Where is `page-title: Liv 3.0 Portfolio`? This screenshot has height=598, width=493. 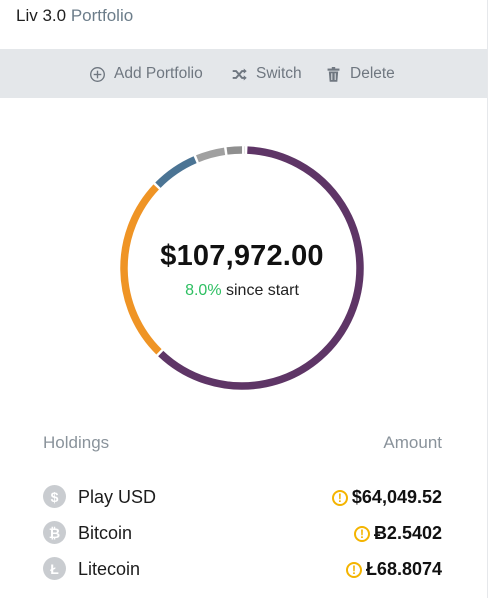 page-title: Liv 3.0 Portfolio is located at coordinates (74, 16).